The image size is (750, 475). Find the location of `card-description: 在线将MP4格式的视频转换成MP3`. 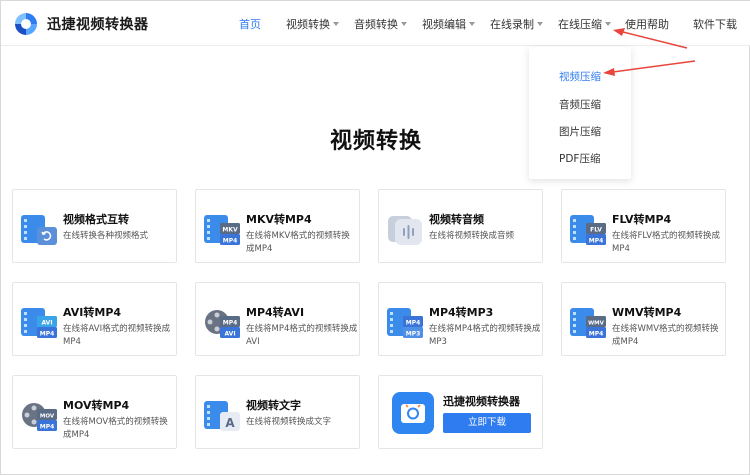

card-description: 在线将MP4格式的视频转换成MP3 is located at coordinates (485, 335).